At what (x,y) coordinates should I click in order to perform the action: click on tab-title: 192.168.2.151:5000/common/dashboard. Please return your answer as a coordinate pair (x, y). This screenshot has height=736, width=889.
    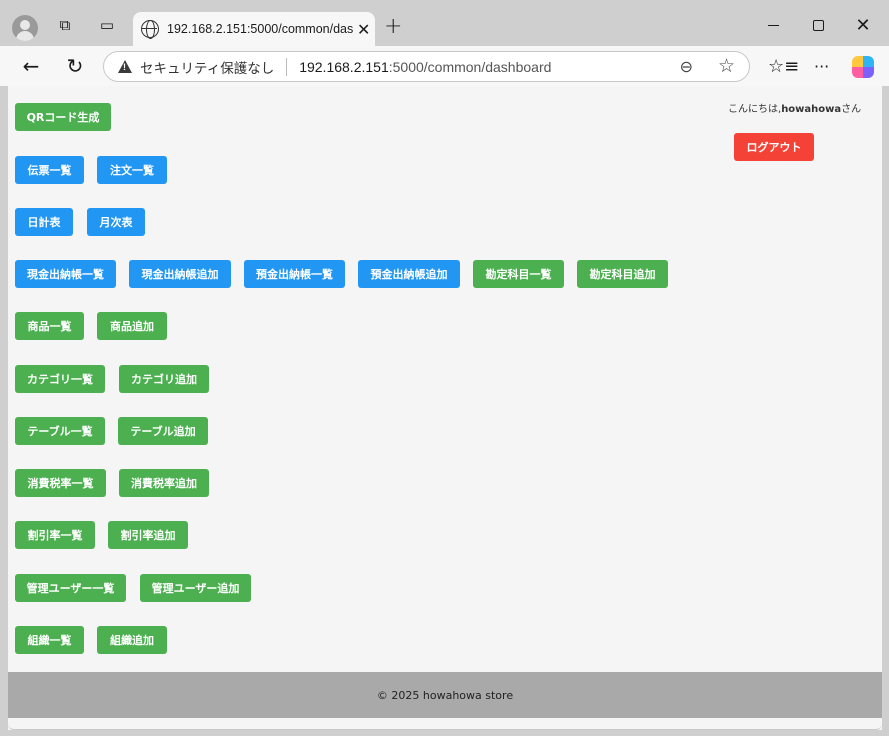
    Looking at the image, I should click on (260, 29).